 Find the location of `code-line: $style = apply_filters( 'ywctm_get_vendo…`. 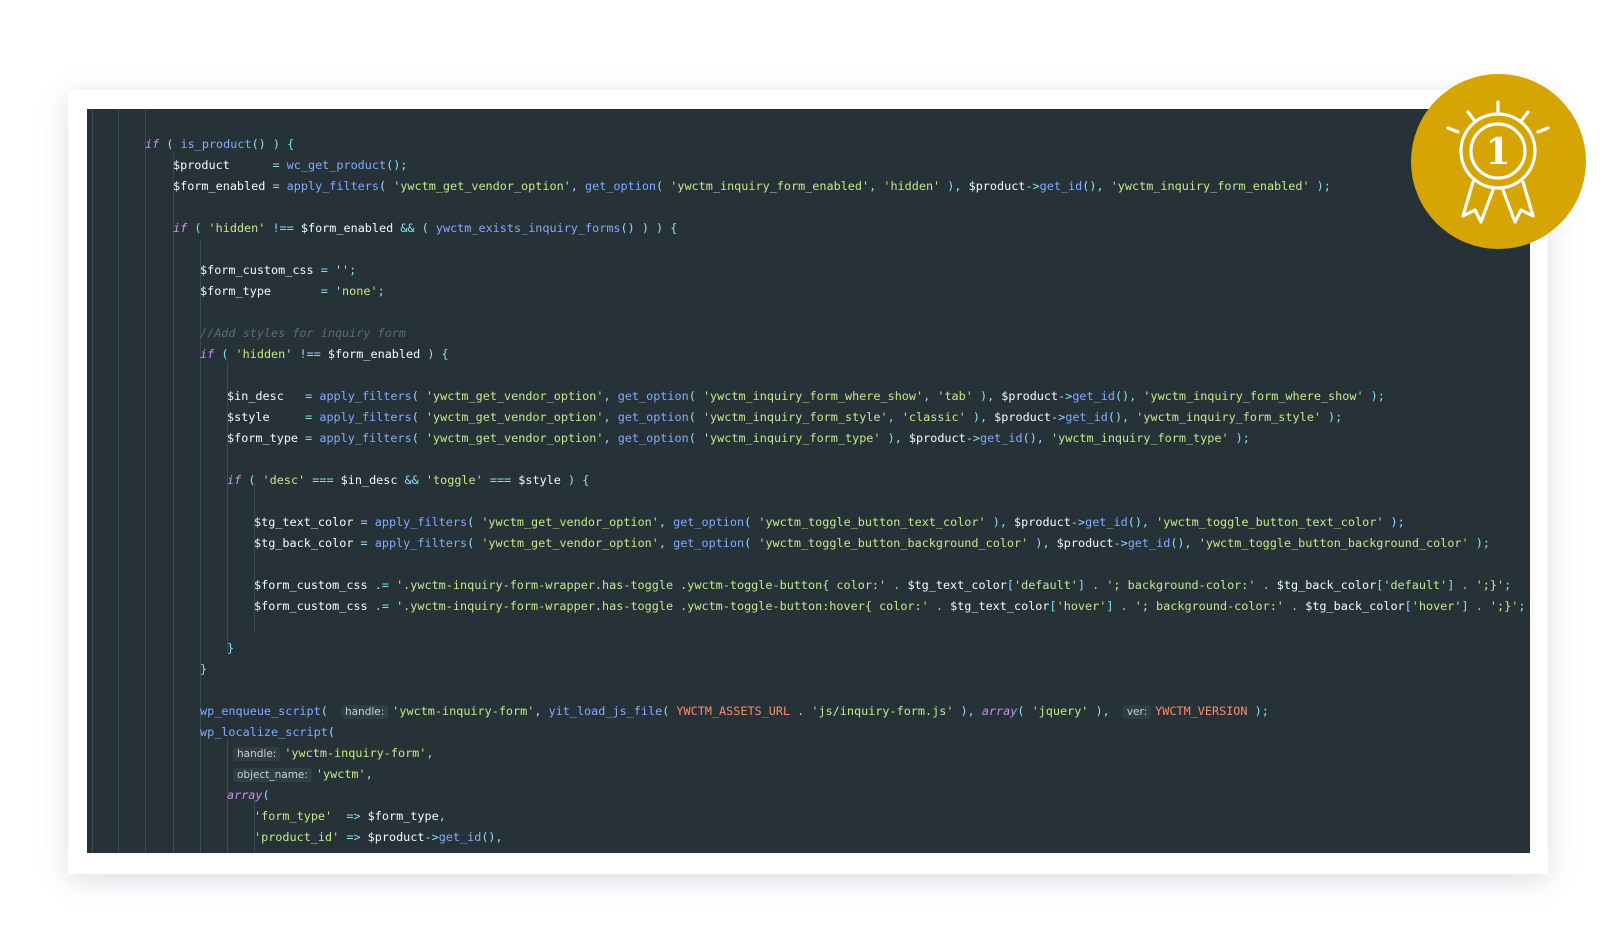

code-line: $style = apply_filters( 'ywctm_get_vendo… is located at coordinates (808, 417).